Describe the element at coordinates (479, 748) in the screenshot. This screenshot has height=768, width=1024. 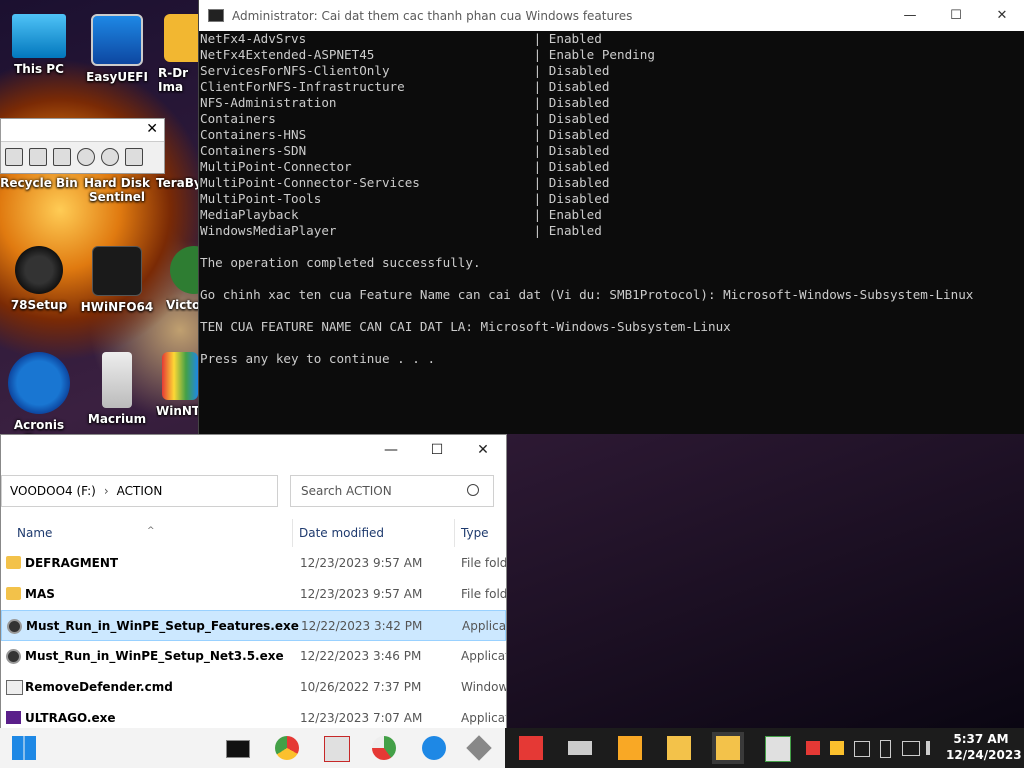
I see `disk-tool-taskbar-icon` at that location.